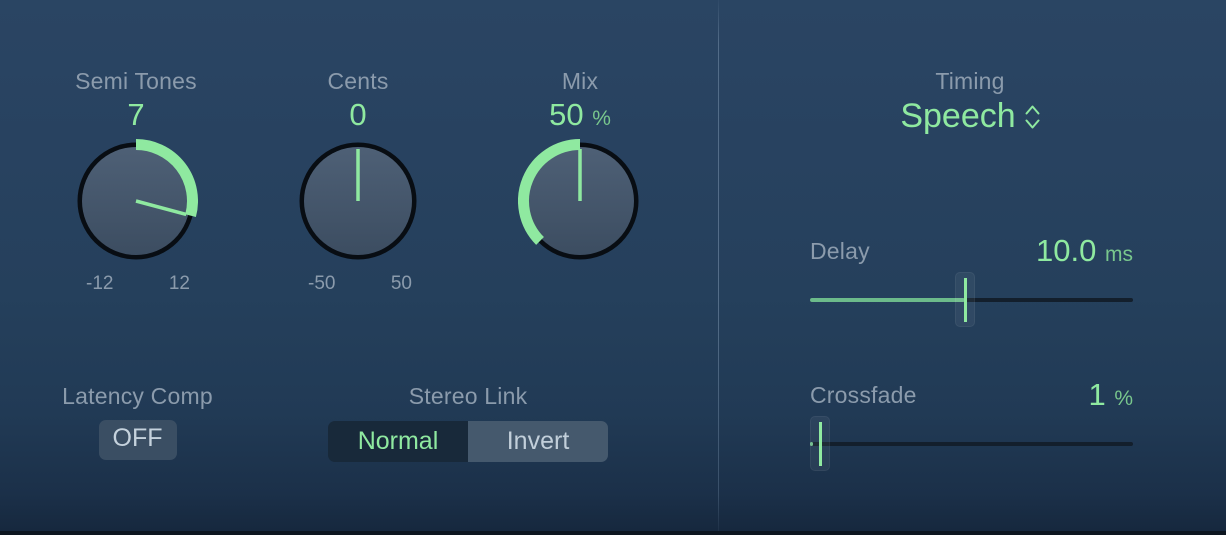  Describe the element at coordinates (1123, 398) in the screenshot. I see `crossfade-value-unit: %` at that location.